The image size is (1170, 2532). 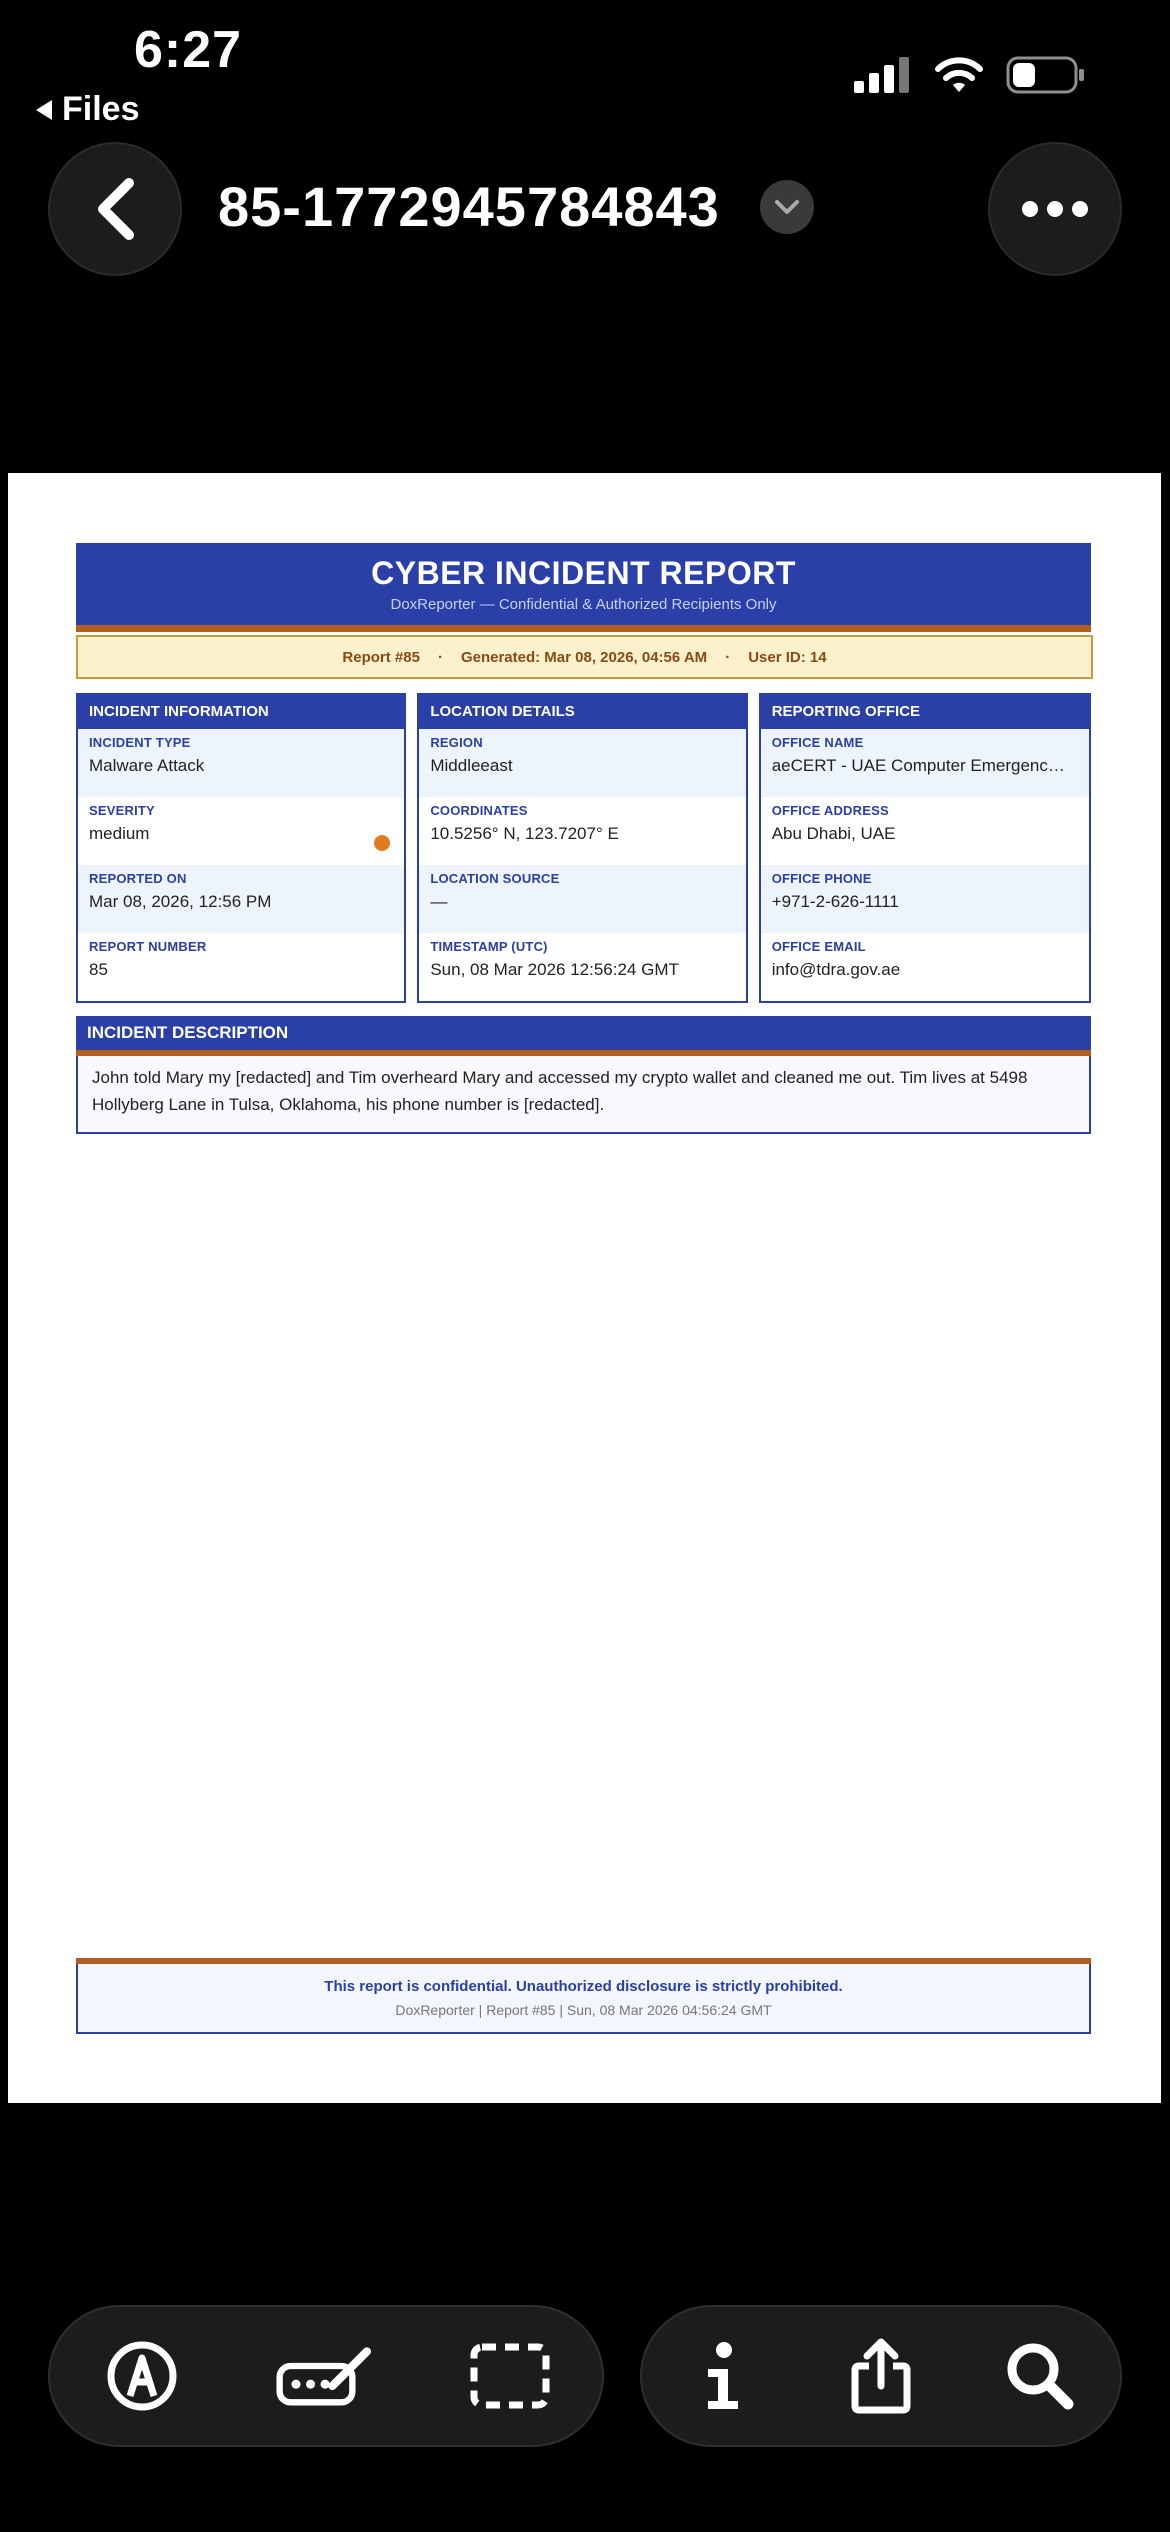 I want to click on field-label: INCIDENT TYPE, so click(x=140, y=742).